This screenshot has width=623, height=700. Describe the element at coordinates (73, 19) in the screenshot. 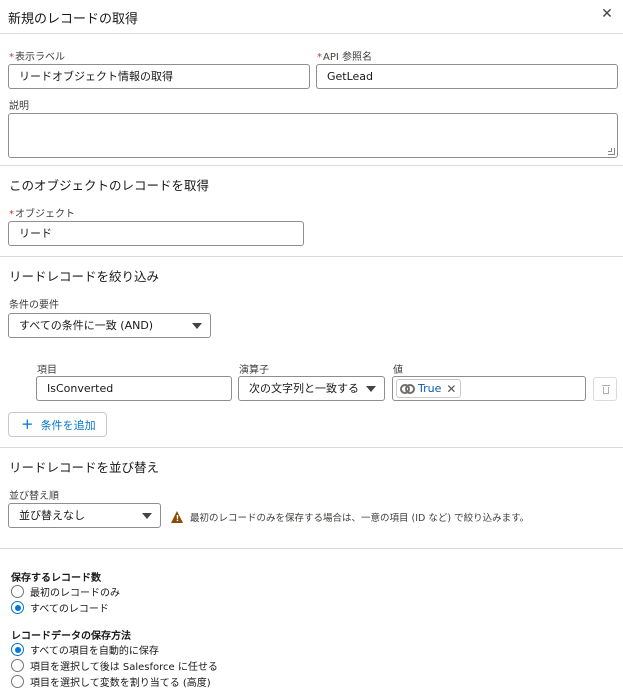

I see `modal-title: 新規のレコードの取得` at that location.